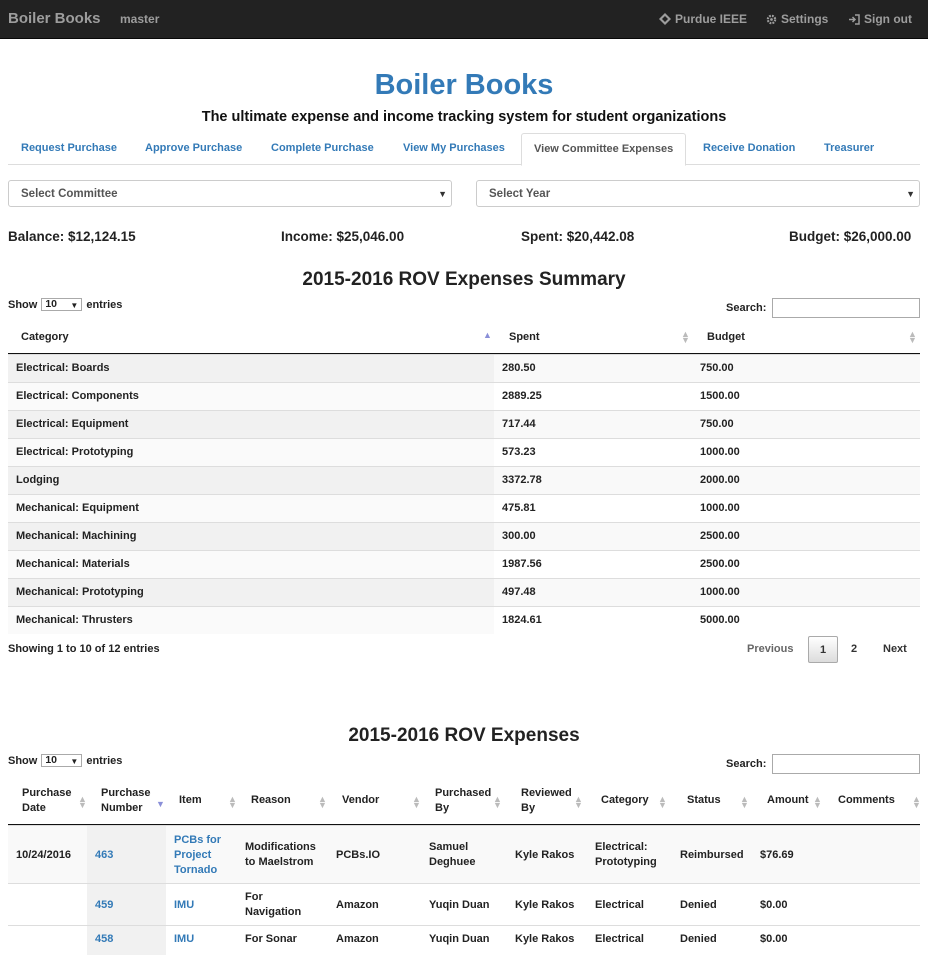 This screenshot has height=955, width=928. What do you see at coordinates (487, 335) in the screenshot?
I see `sort-asc-icon: ▲` at bounding box center [487, 335].